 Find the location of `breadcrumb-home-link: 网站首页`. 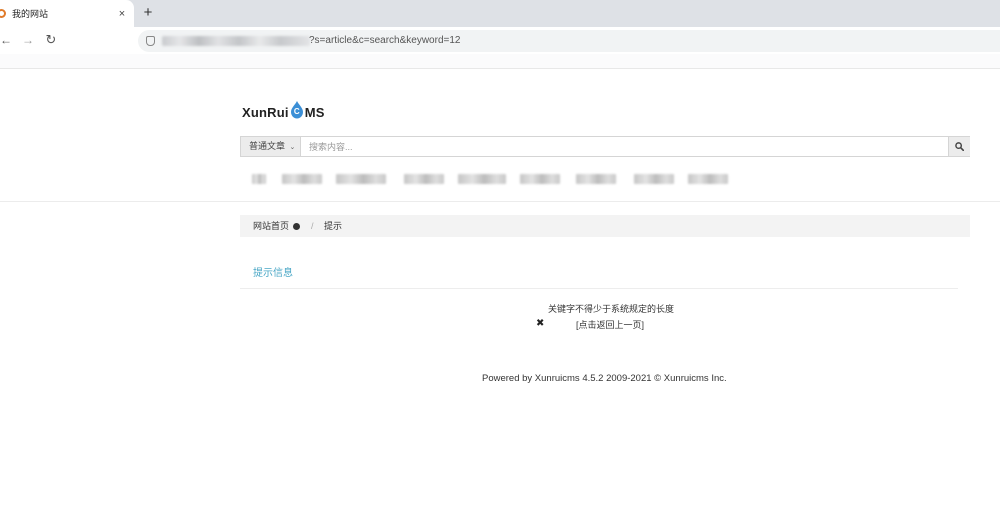

breadcrumb-home-link: 网站首页 is located at coordinates (271, 226).